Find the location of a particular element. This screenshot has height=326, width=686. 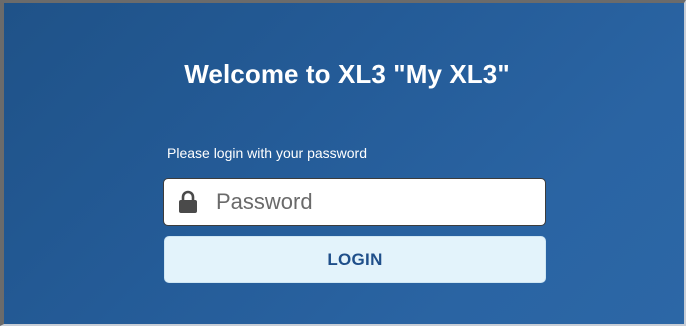

password-field-container is located at coordinates (354, 202).